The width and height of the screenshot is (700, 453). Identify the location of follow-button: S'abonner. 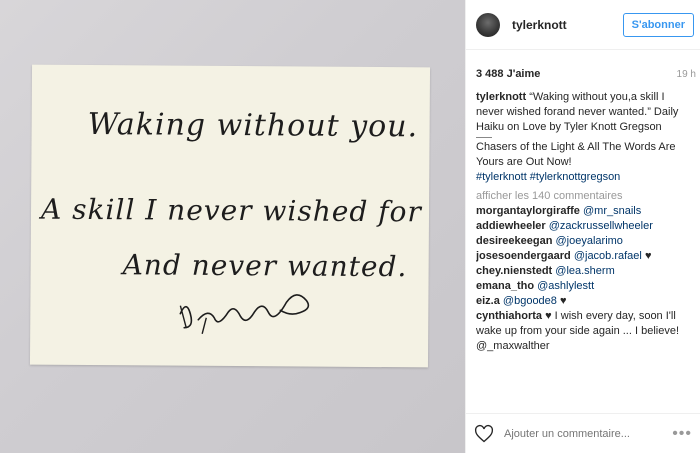
(658, 24).